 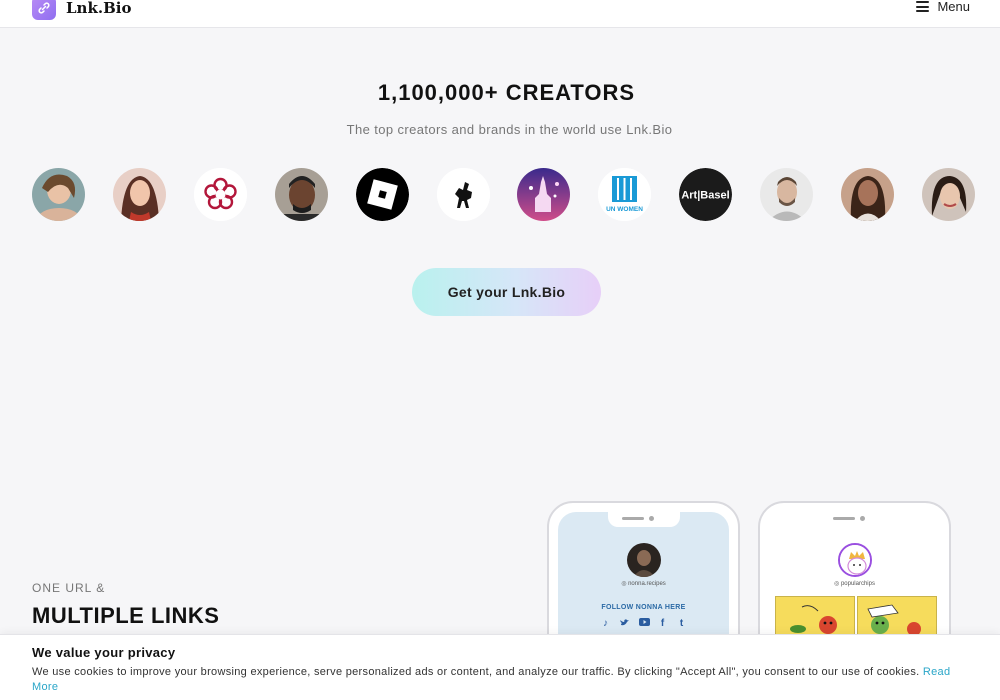 What do you see at coordinates (506, 292) in the screenshot?
I see `get-lnkbio-button: Get your Lnk.Bio` at bounding box center [506, 292].